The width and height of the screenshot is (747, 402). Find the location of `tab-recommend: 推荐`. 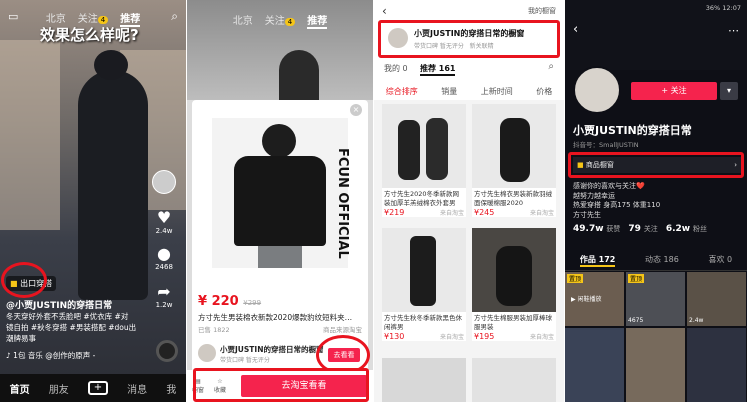

tab-recommend: 推荐 is located at coordinates (317, 20).